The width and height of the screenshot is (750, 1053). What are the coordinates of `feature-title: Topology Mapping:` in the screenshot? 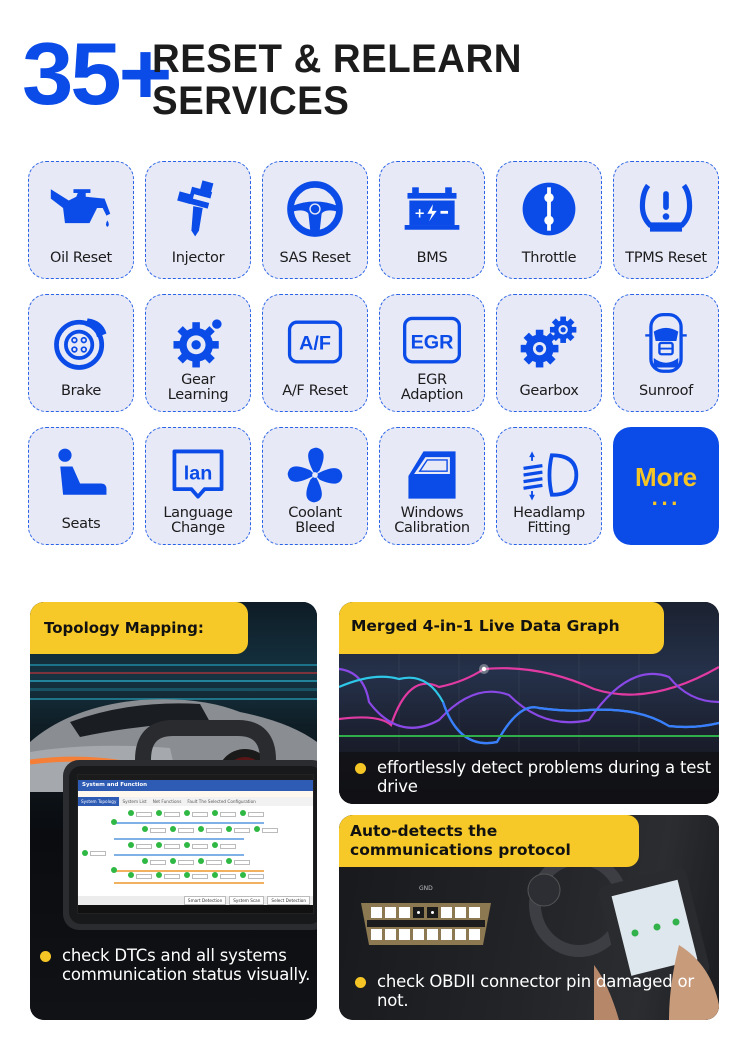 It's located at (139, 628).